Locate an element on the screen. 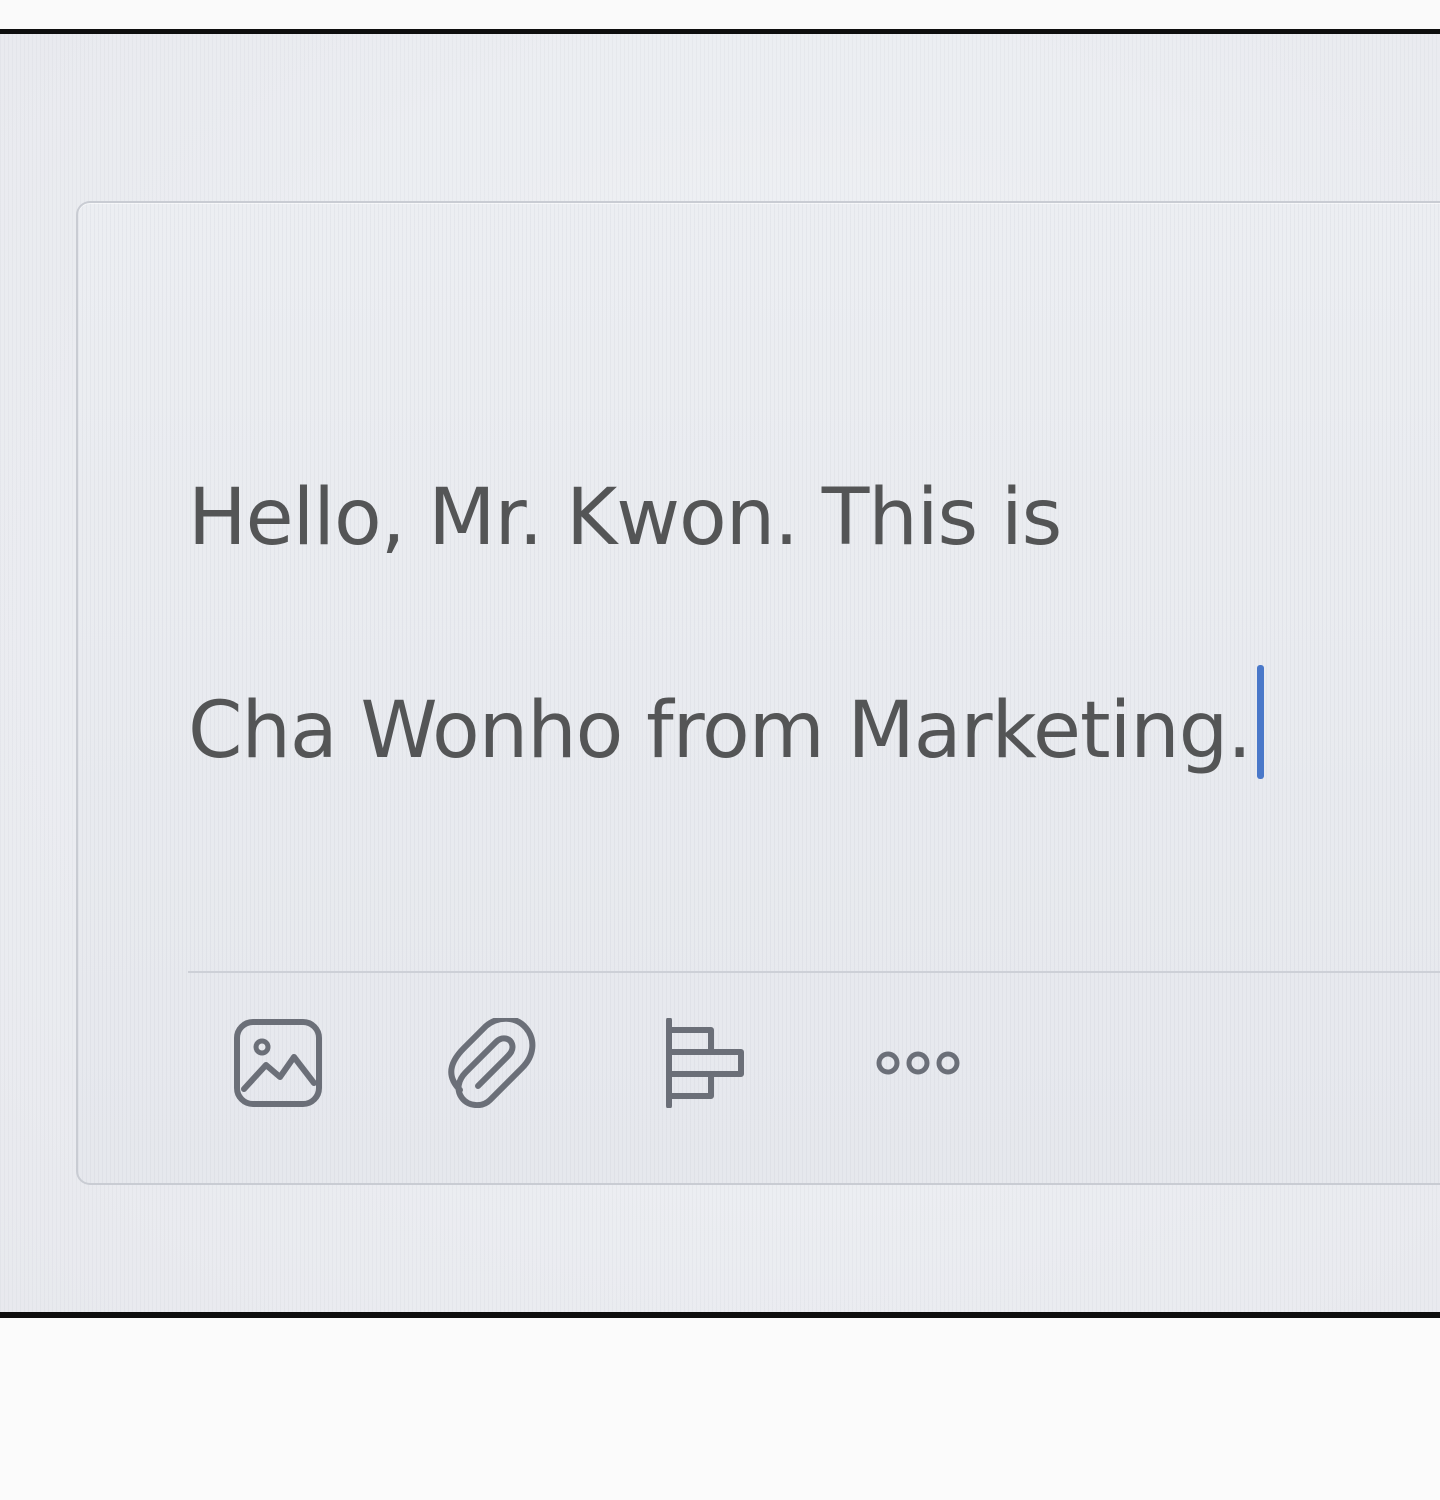 The image size is (1440, 1500). gutter-below-panel is located at coordinates (720, 1409).